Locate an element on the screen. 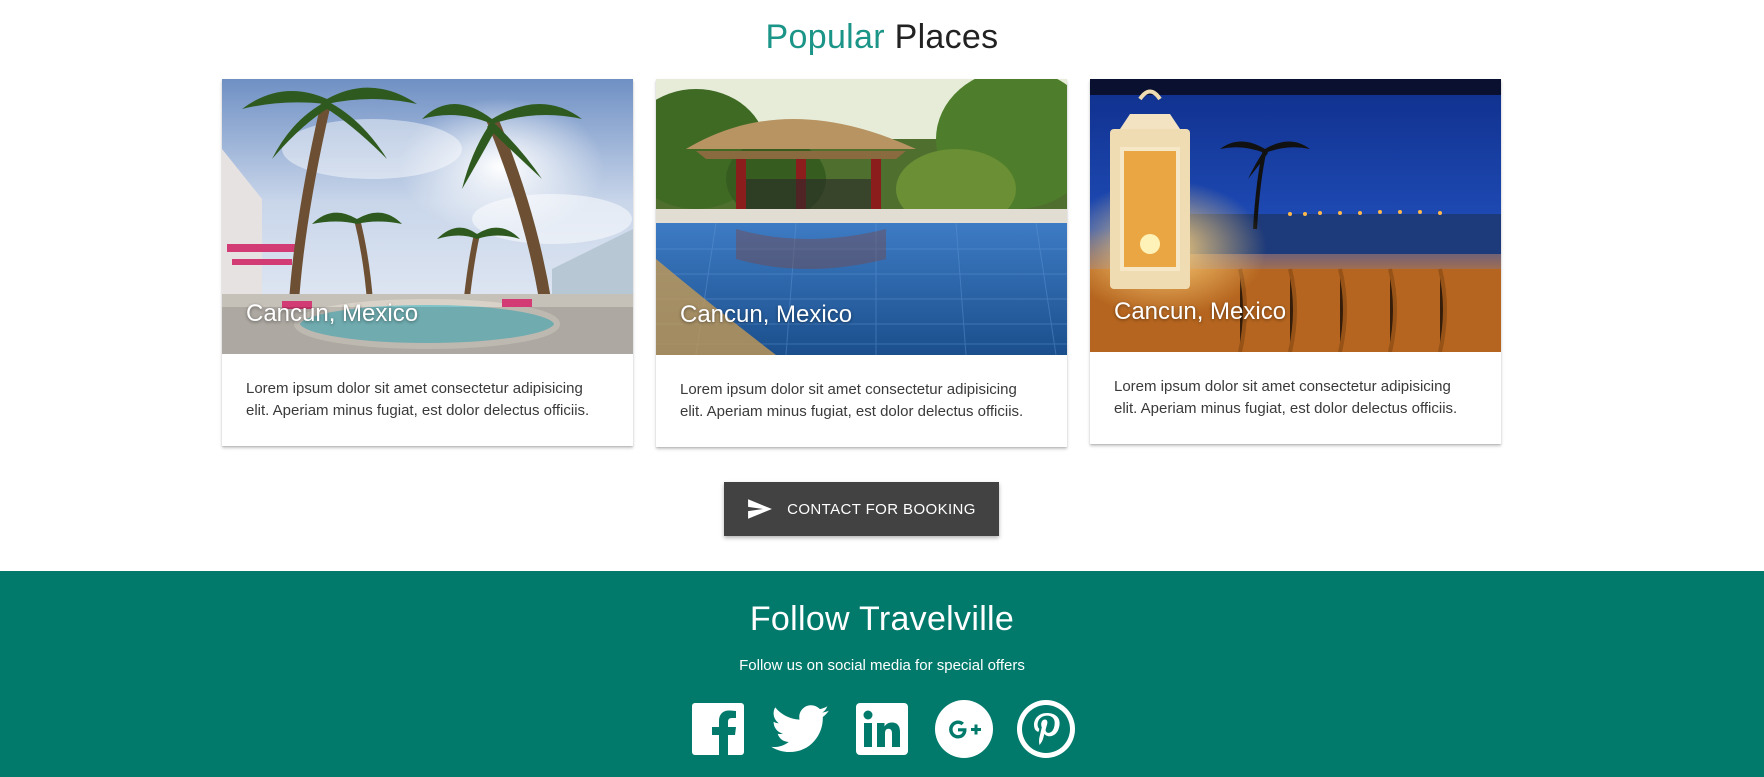 This screenshot has width=1764, height=777. footer-title: Follow Travelville is located at coordinates (882, 619).